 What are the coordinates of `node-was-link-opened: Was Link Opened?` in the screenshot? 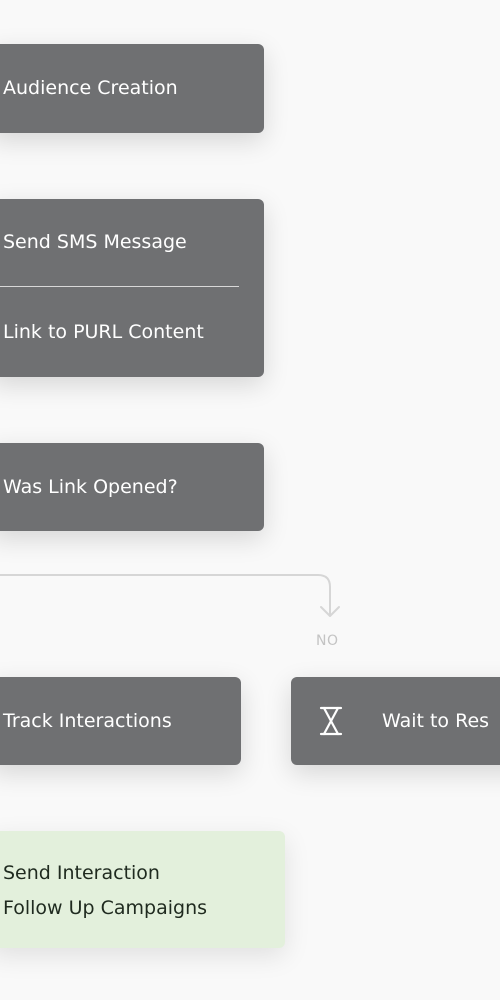 It's located at (132, 487).